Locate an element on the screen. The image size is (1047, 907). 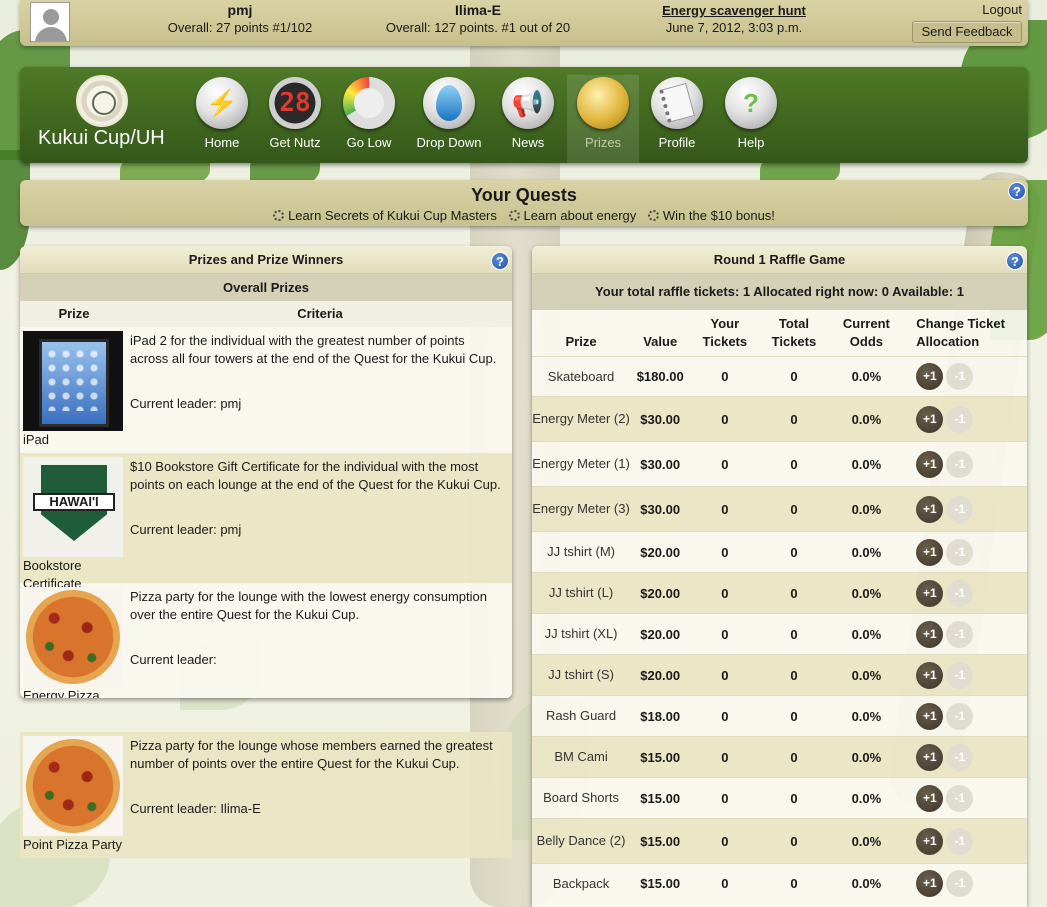
question-icon: ? is located at coordinates (751, 103).